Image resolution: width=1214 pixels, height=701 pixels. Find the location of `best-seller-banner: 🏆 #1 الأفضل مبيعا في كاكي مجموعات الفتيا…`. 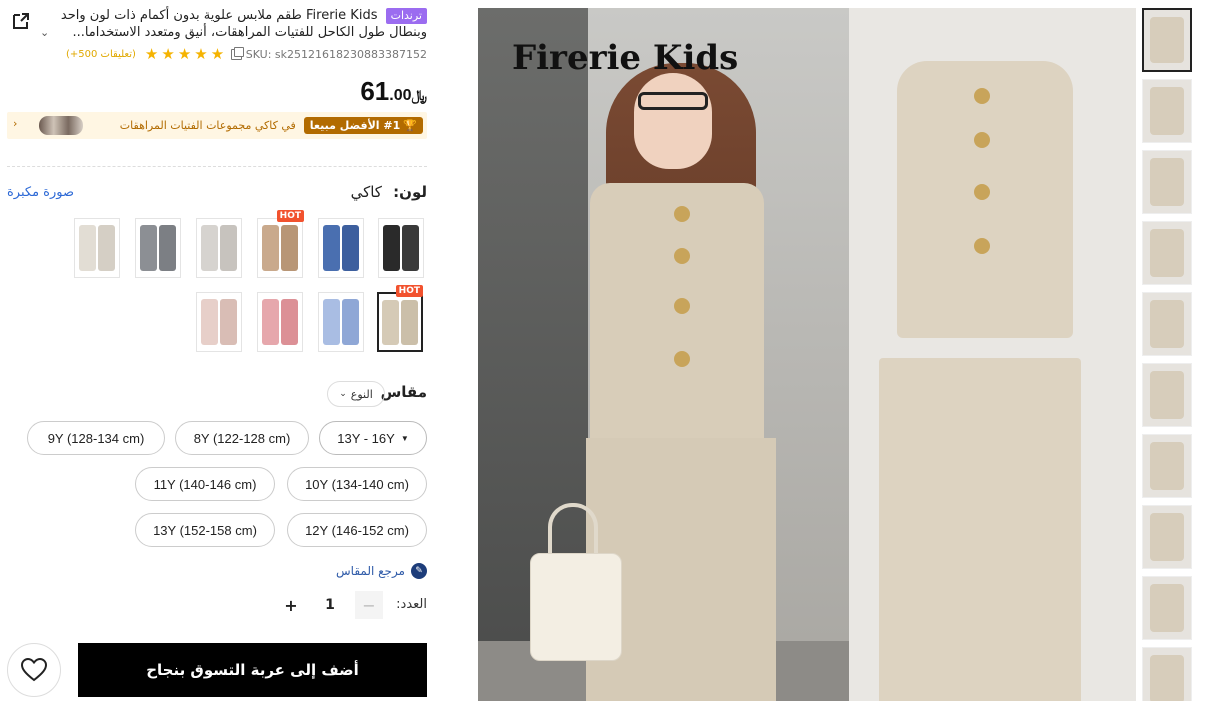

best-seller-banner: 🏆 #1 الأفضل مبيعا في كاكي مجموعات الفتيا… is located at coordinates (217, 125).